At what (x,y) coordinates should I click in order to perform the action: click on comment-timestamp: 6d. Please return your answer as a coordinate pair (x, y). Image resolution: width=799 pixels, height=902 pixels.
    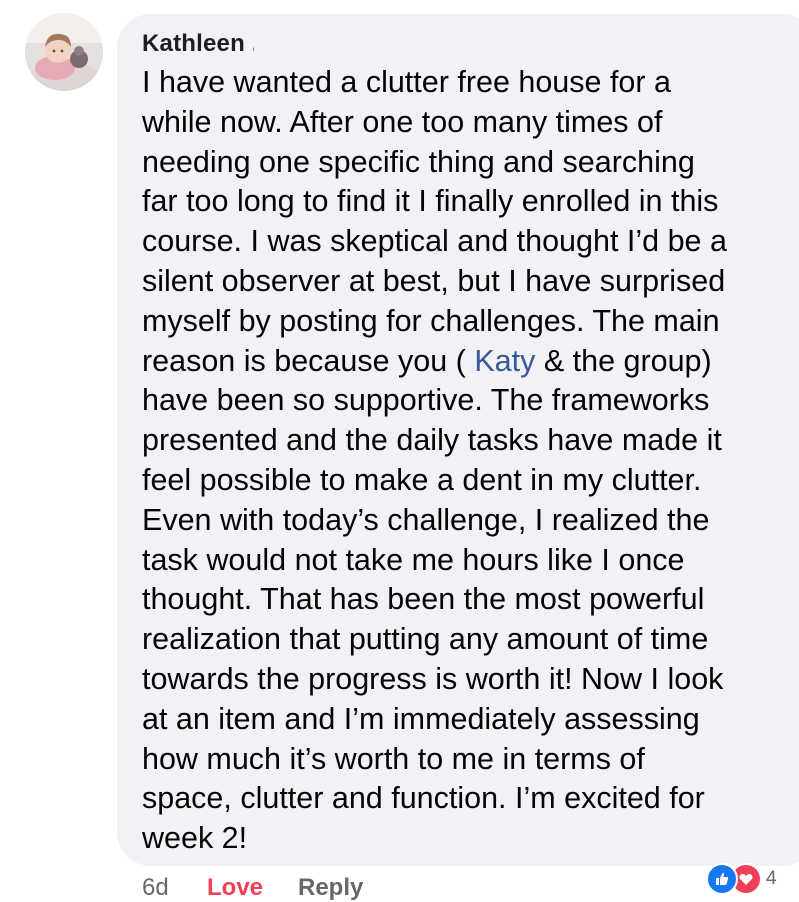
    Looking at the image, I should click on (155, 887).